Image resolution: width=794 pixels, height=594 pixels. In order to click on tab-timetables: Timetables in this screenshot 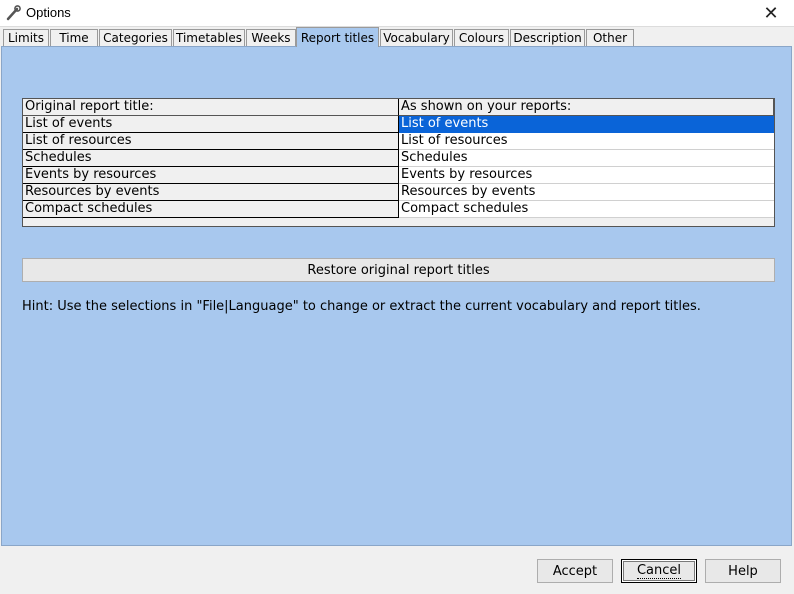, I will do `click(209, 37)`.